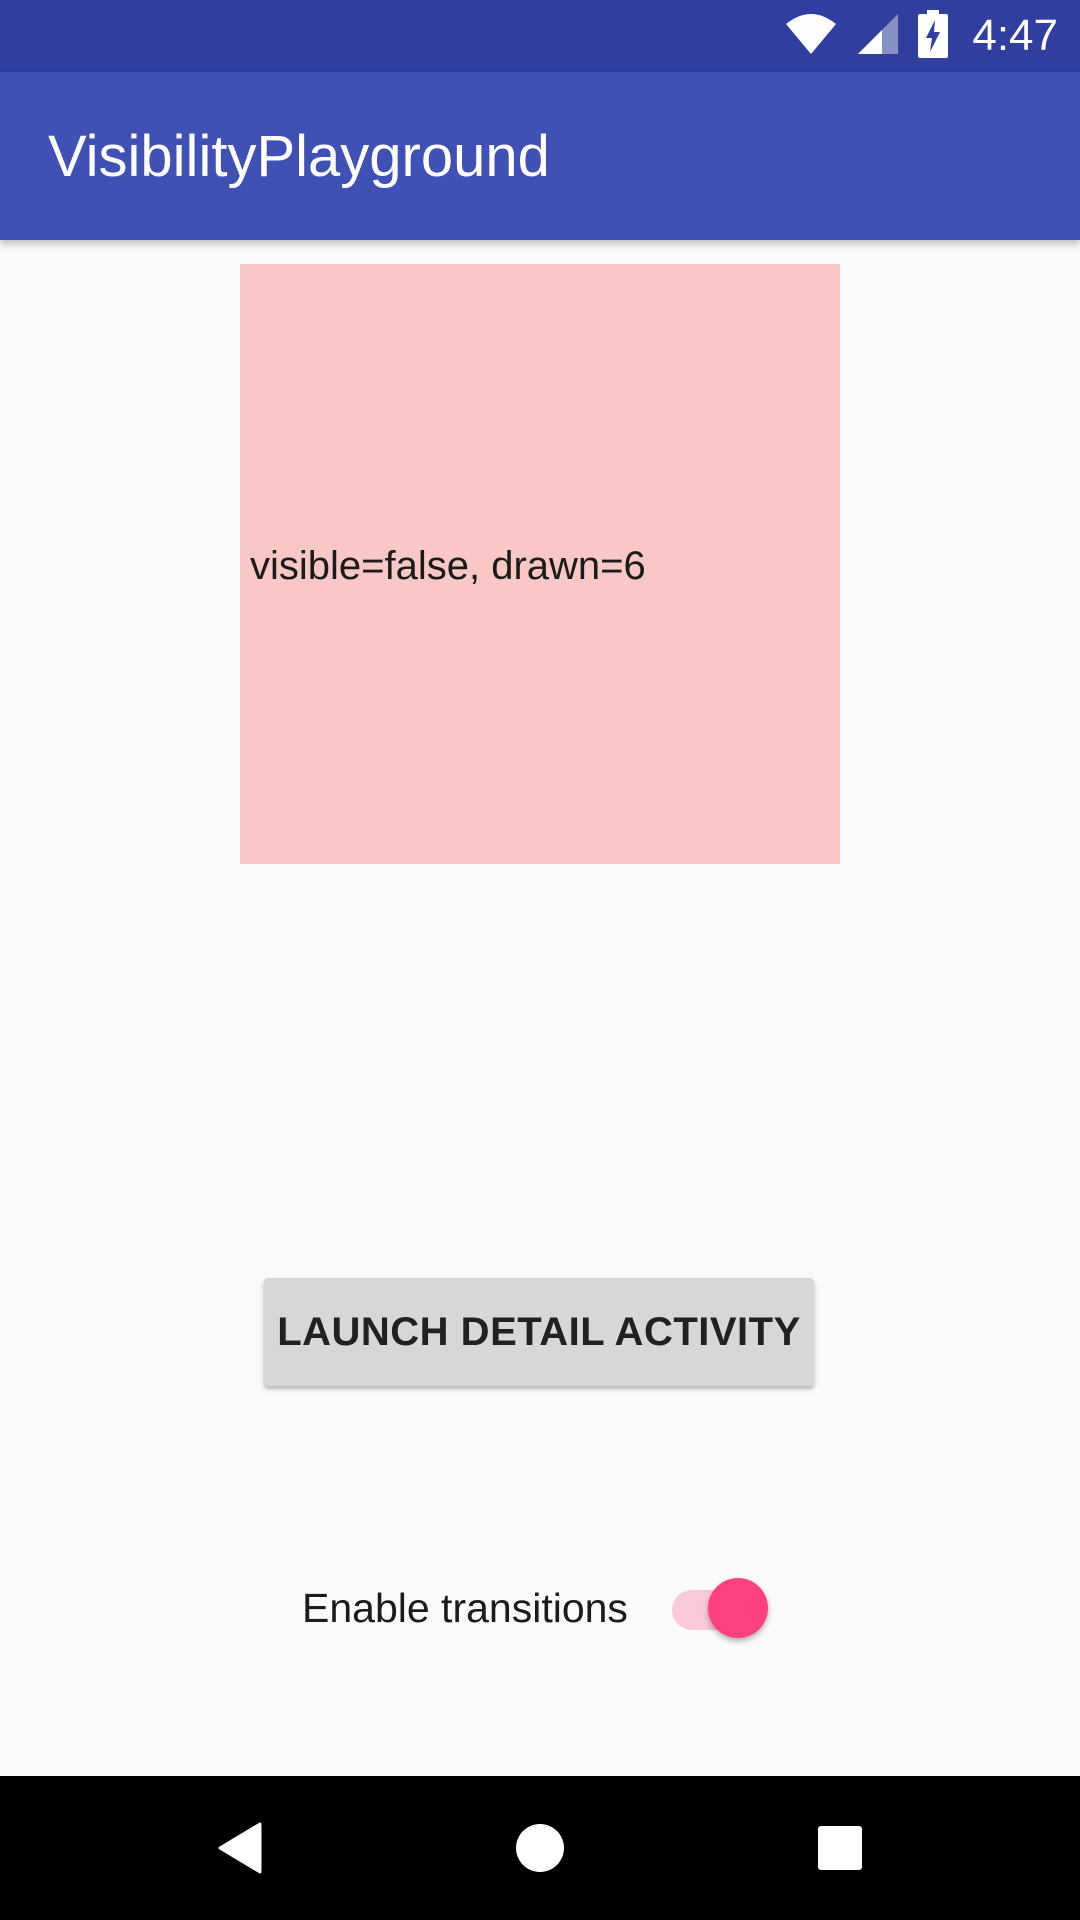  What do you see at coordinates (933, 36) in the screenshot?
I see `battery-charging-icon` at bounding box center [933, 36].